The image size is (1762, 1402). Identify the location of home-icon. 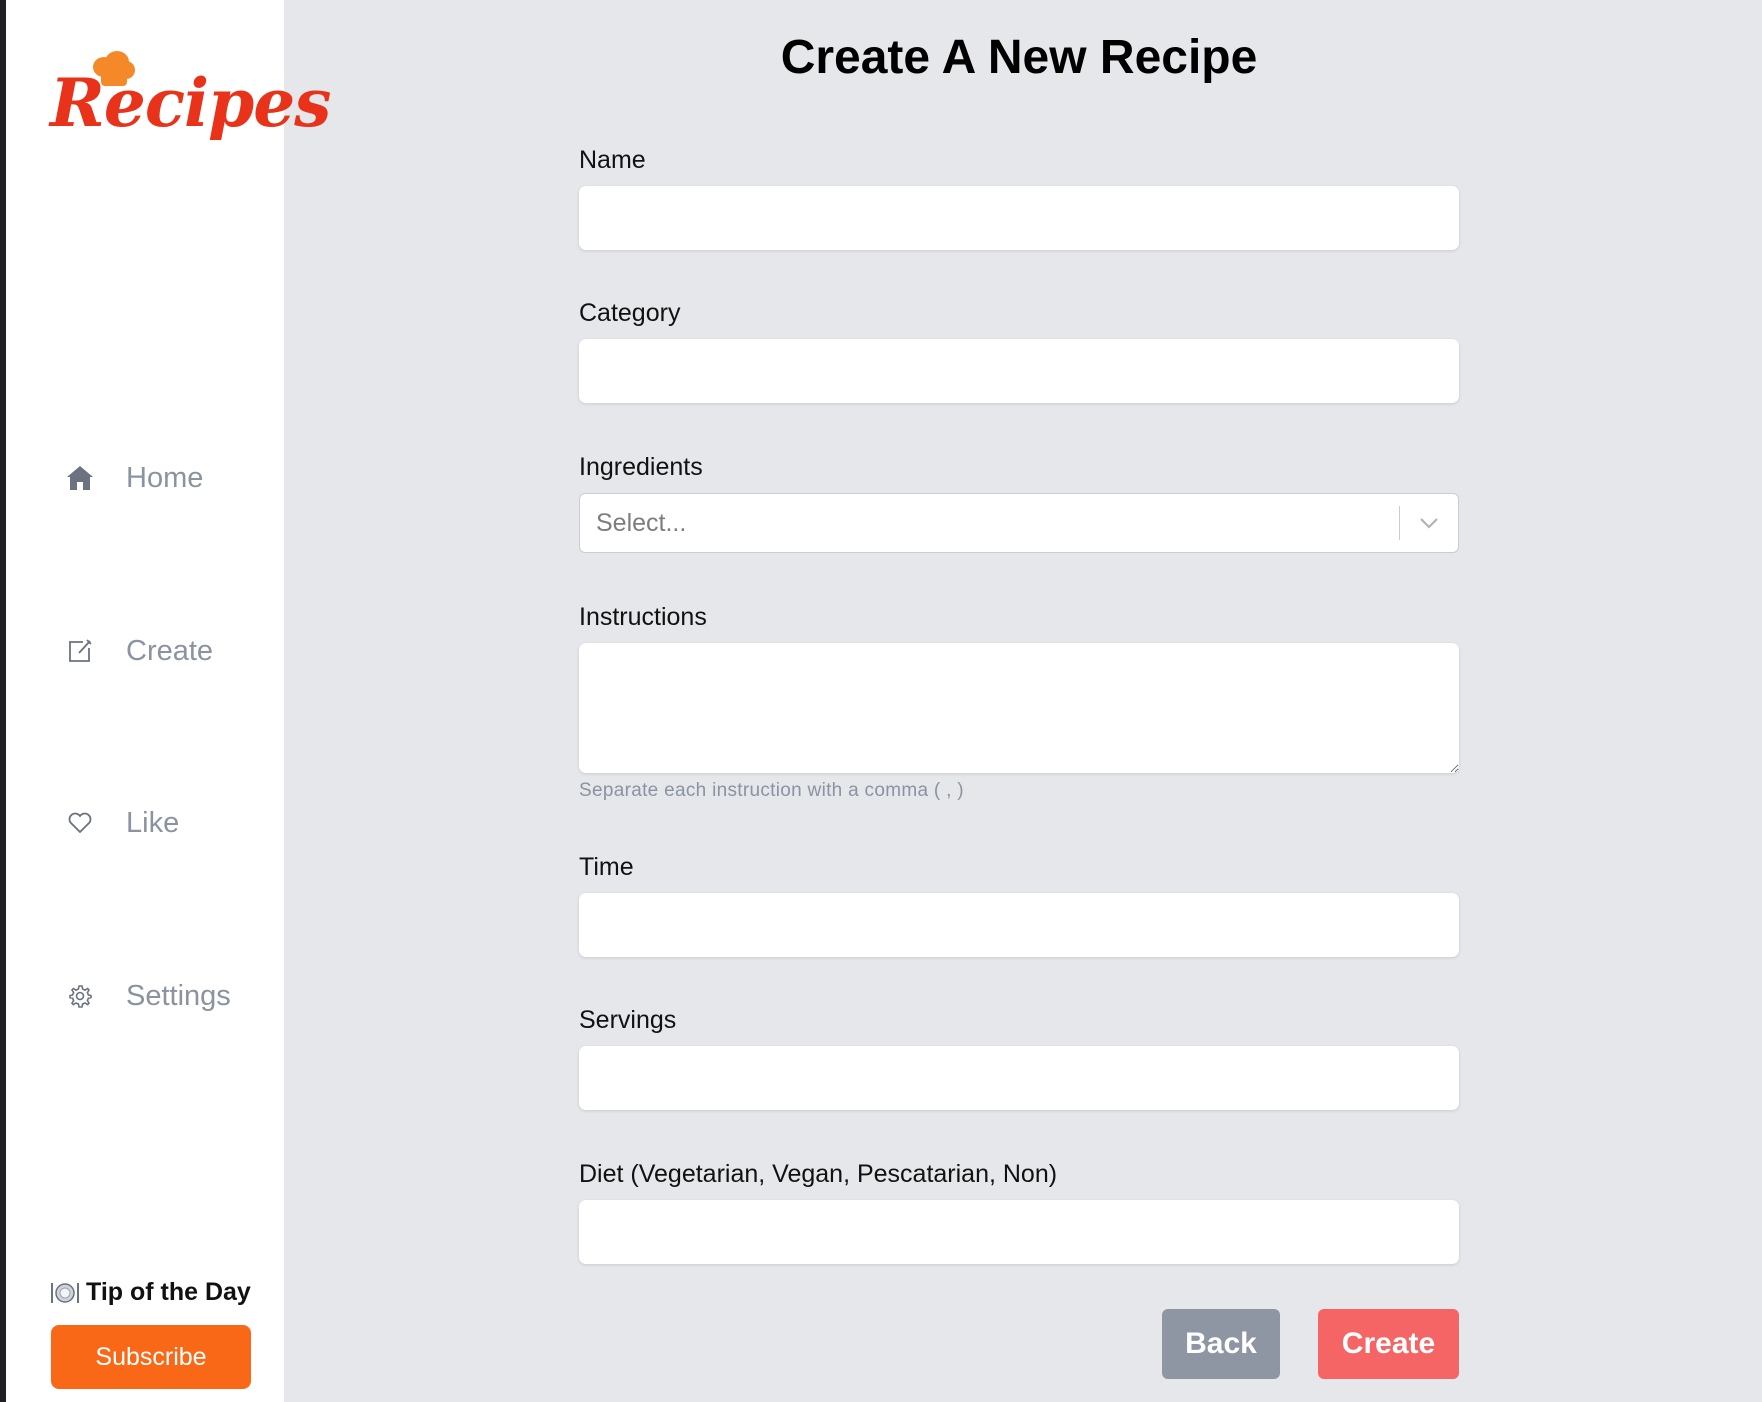
(80, 478).